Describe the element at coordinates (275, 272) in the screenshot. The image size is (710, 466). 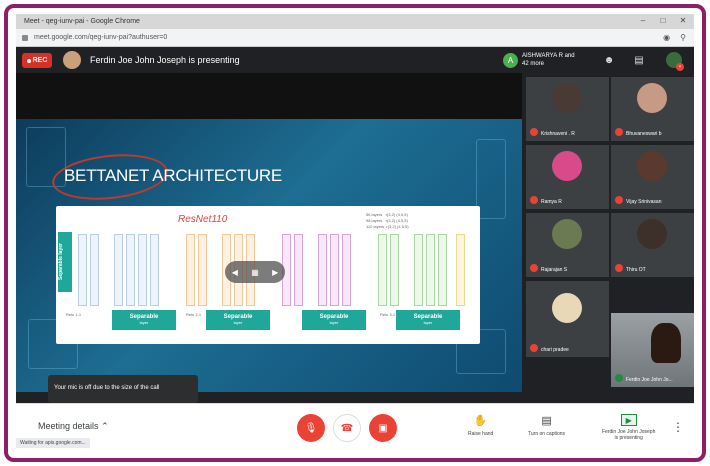
I see `next-icon: ▶` at that location.